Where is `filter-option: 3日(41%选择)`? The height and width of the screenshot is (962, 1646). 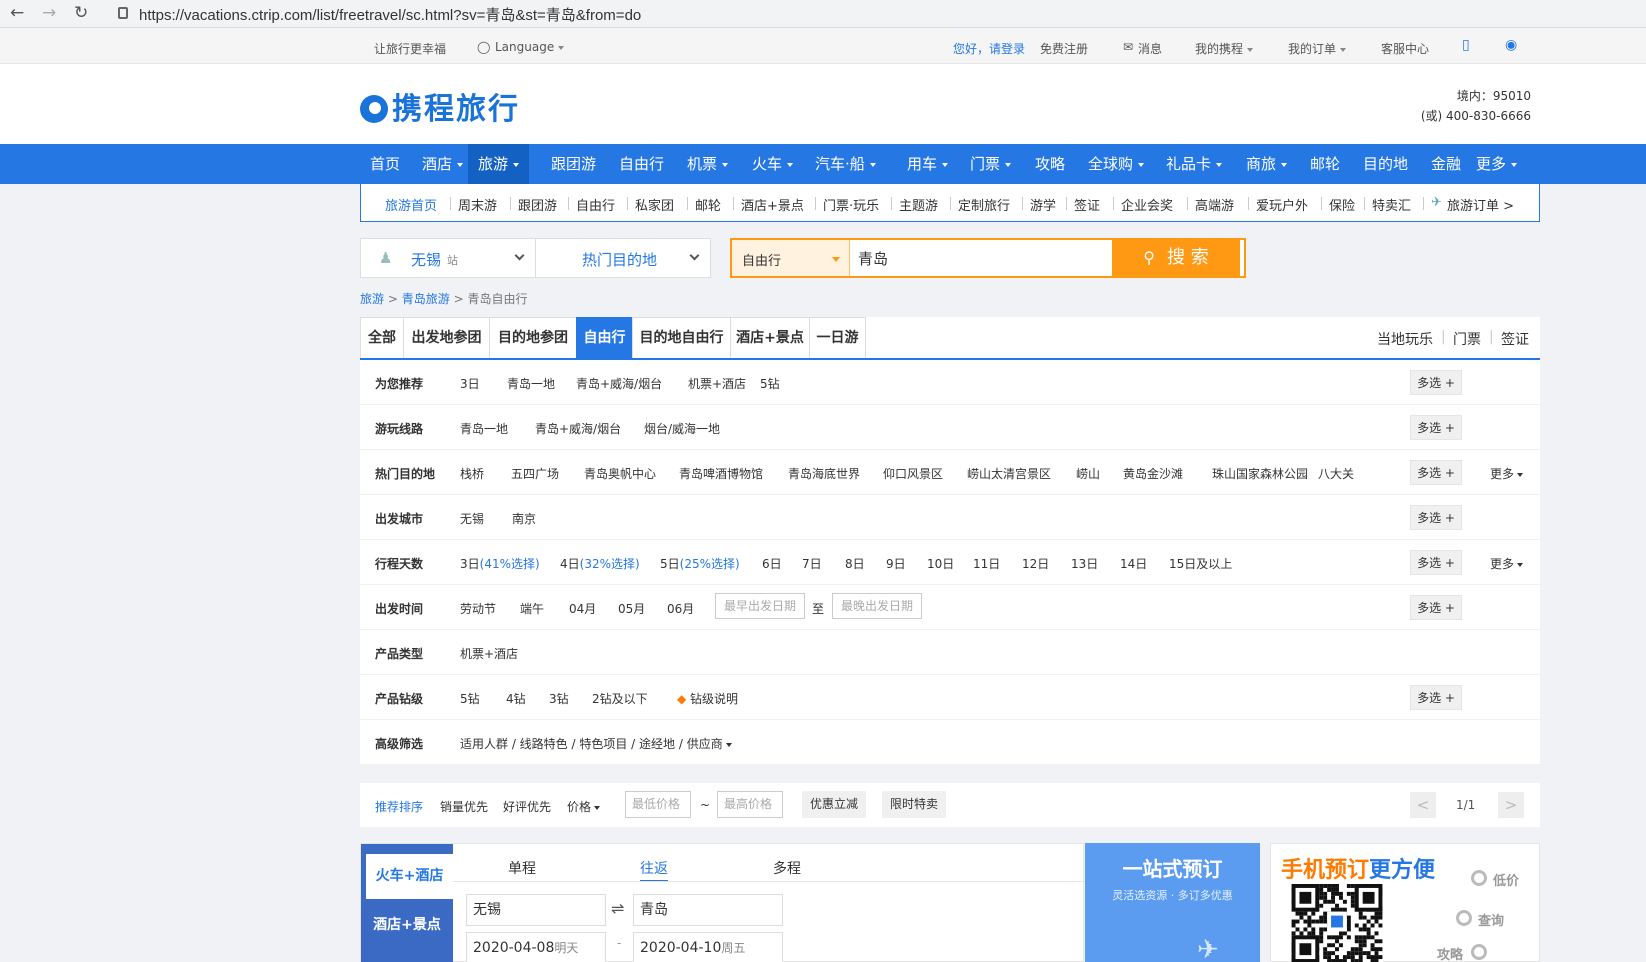
filter-option: 3日(41%选择) is located at coordinates (500, 563).